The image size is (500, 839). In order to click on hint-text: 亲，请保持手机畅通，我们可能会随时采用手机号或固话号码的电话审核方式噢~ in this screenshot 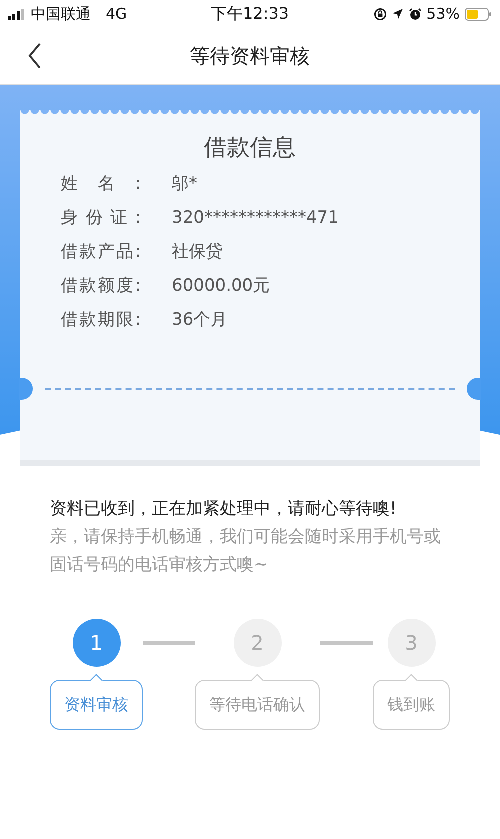, I will do `click(246, 551)`.